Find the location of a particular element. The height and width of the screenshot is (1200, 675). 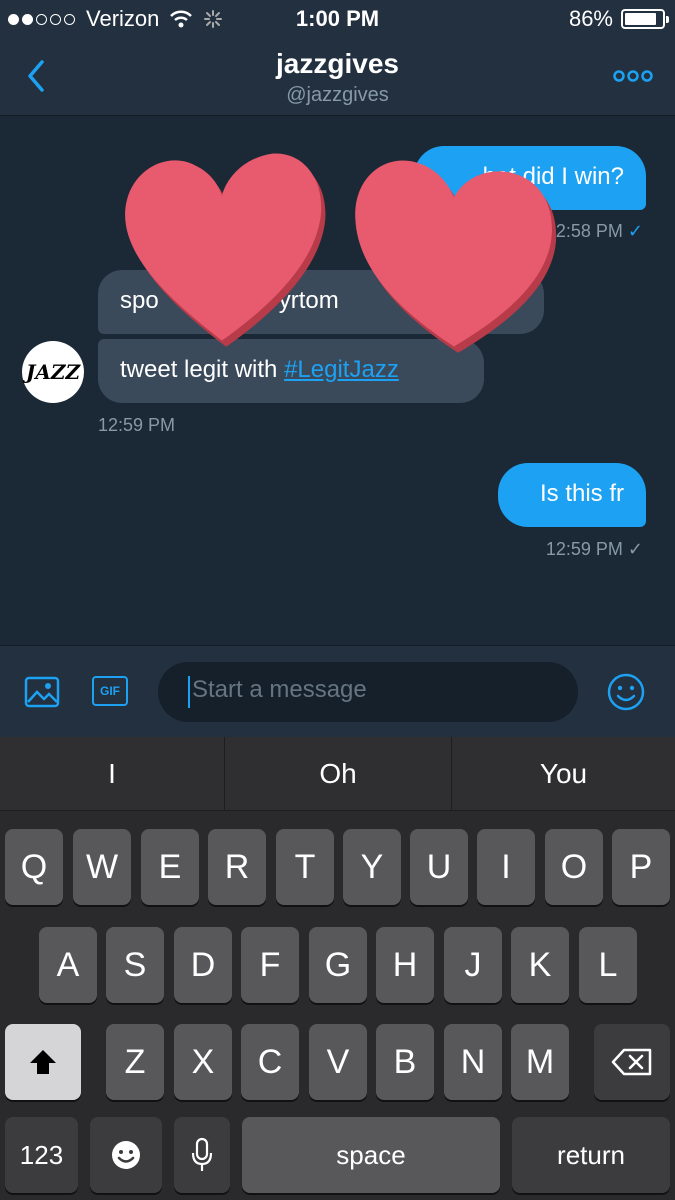

key-d: D is located at coordinates (203, 965).